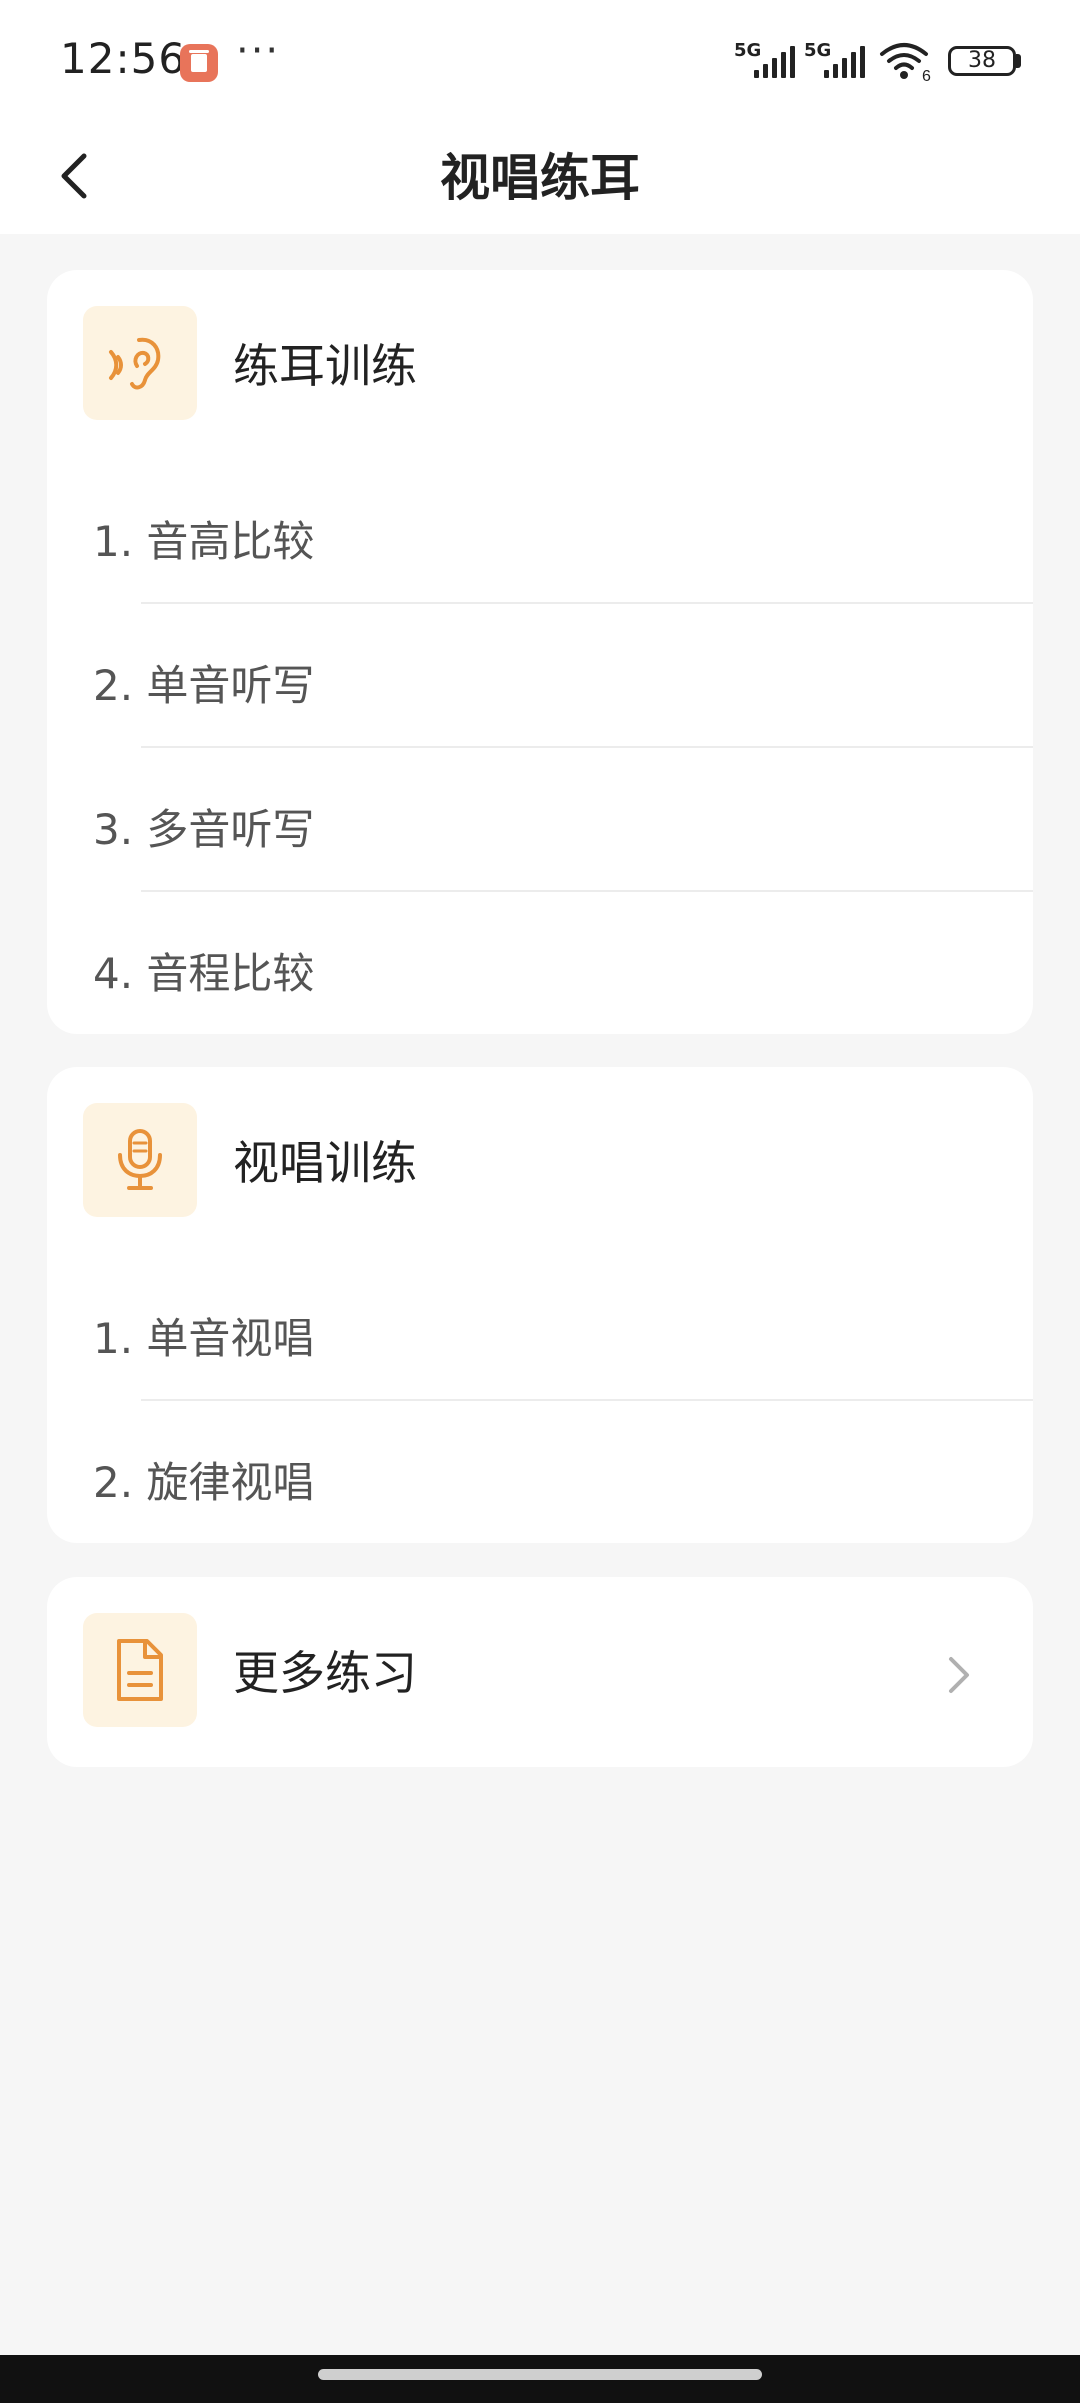 This screenshot has width=1080, height=2403. Describe the element at coordinates (258, 51) in the screenshot. I see `more-notifications-icon: ···` at that location.